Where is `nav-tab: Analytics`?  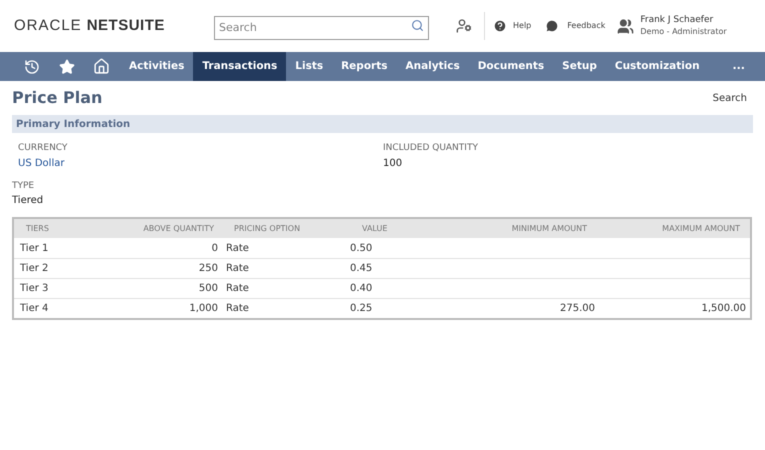 nav-tab: Analytics is located at coordinates (432, 66).